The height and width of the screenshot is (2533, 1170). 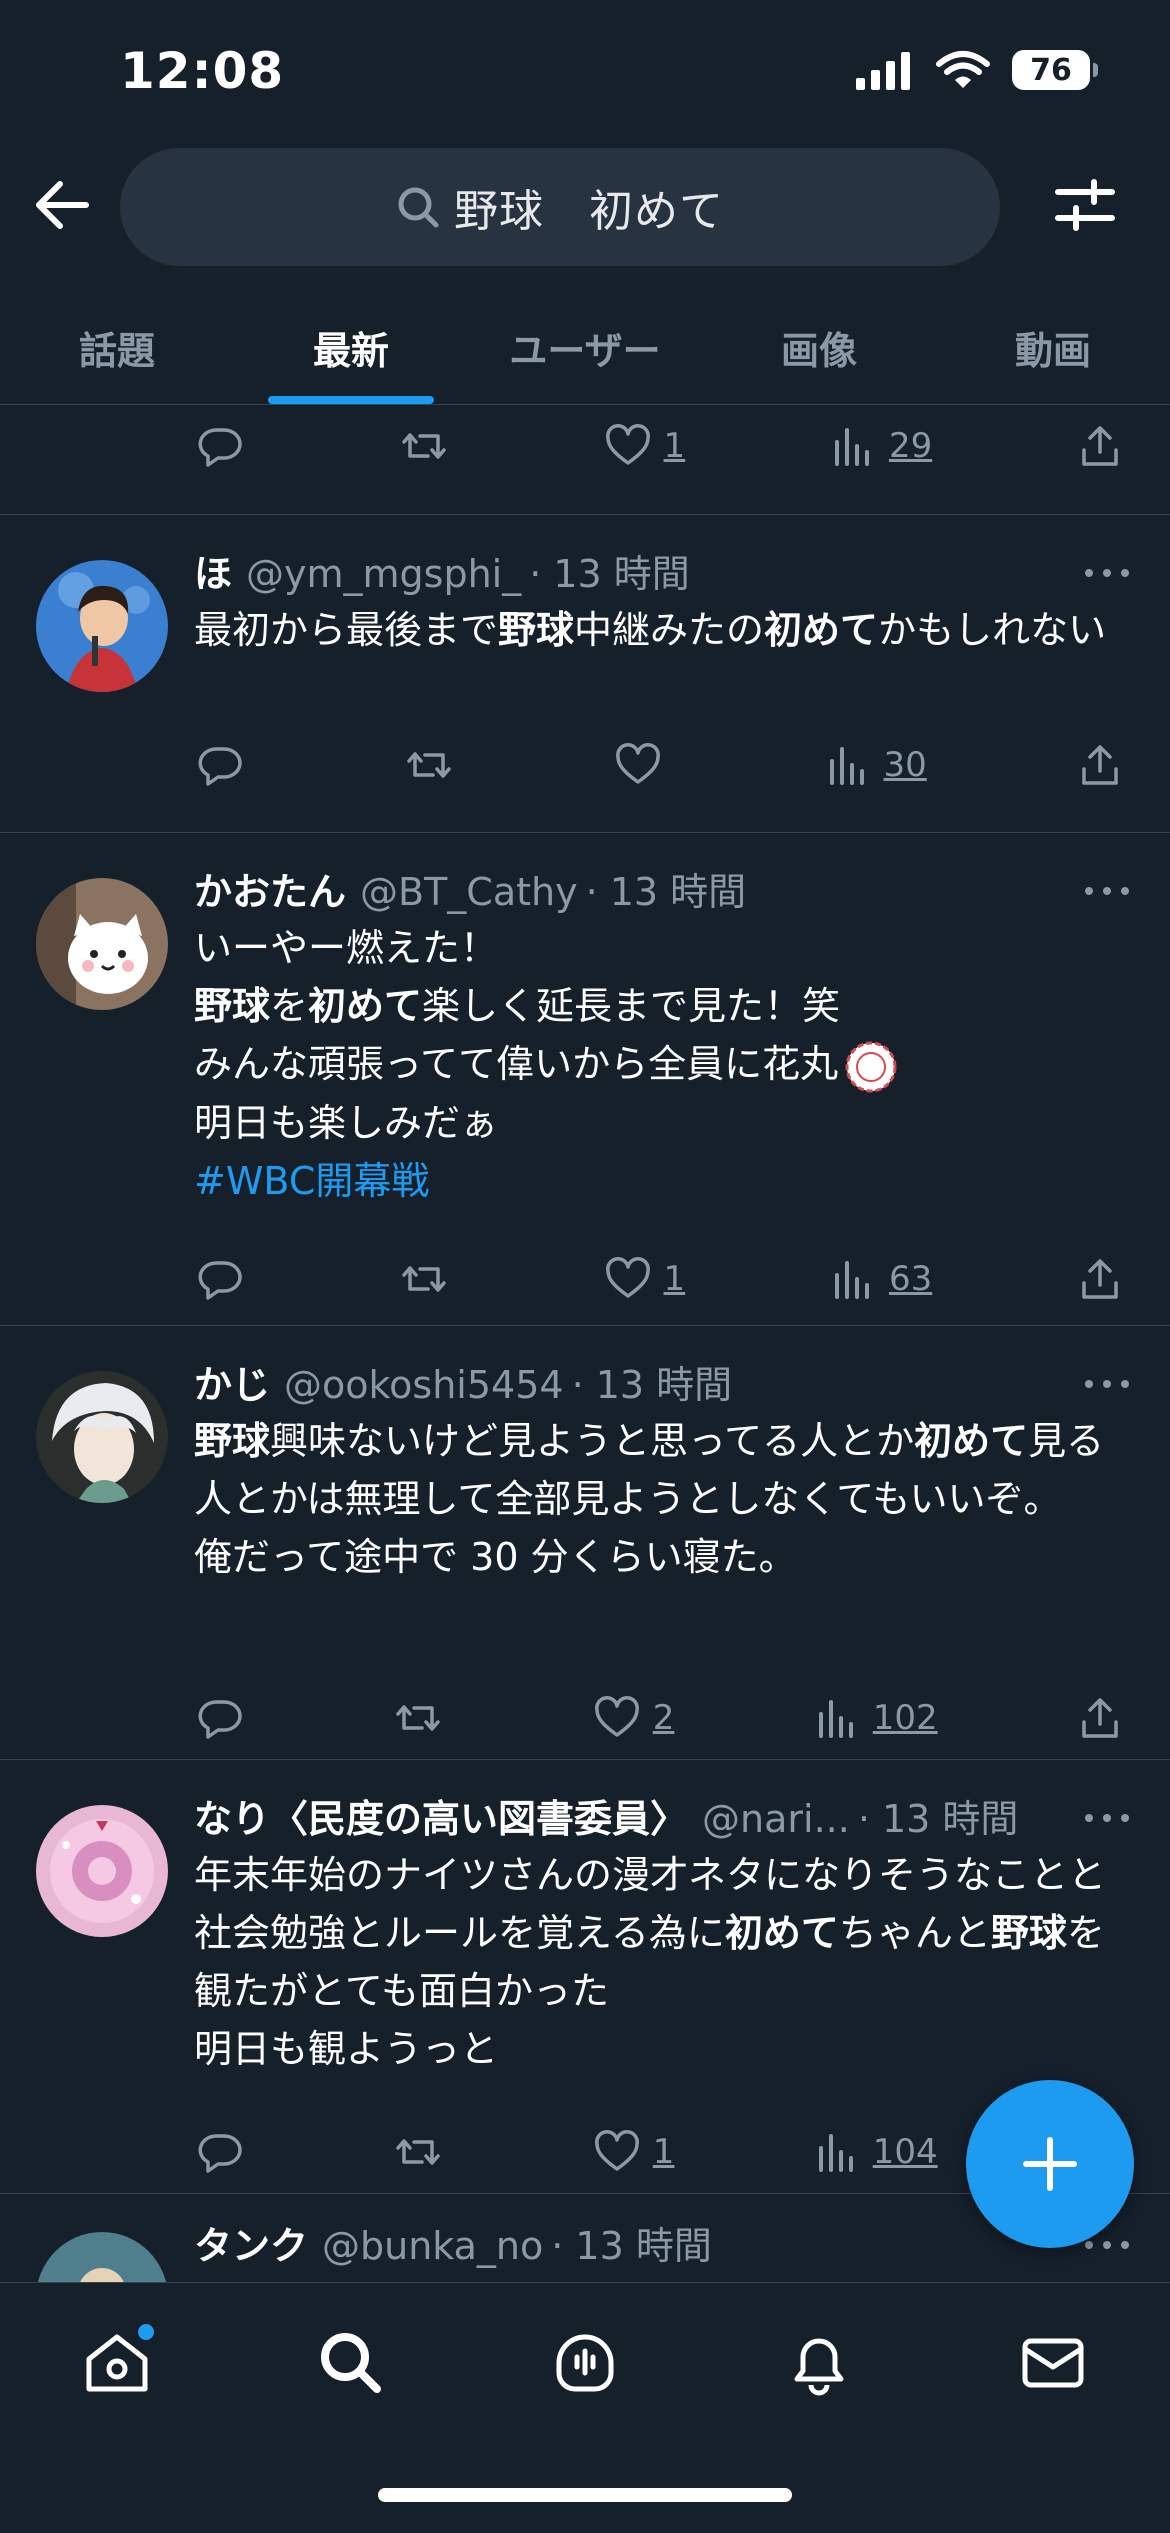 What do you see at coordinates (846, 766) in the screenshot?
I see `bar-chart-icon` at bounding box center [846, 766].